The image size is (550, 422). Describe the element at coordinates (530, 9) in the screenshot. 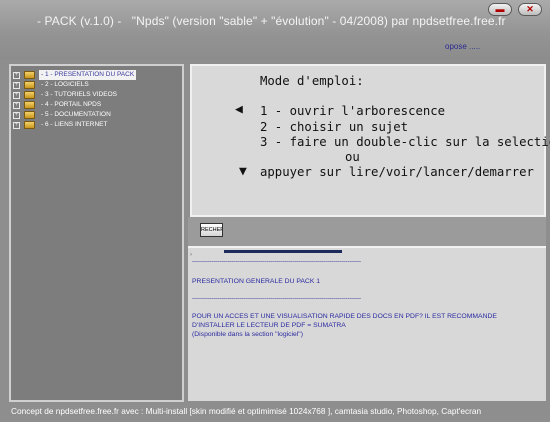

I see `close-icon: ✕` at that location.